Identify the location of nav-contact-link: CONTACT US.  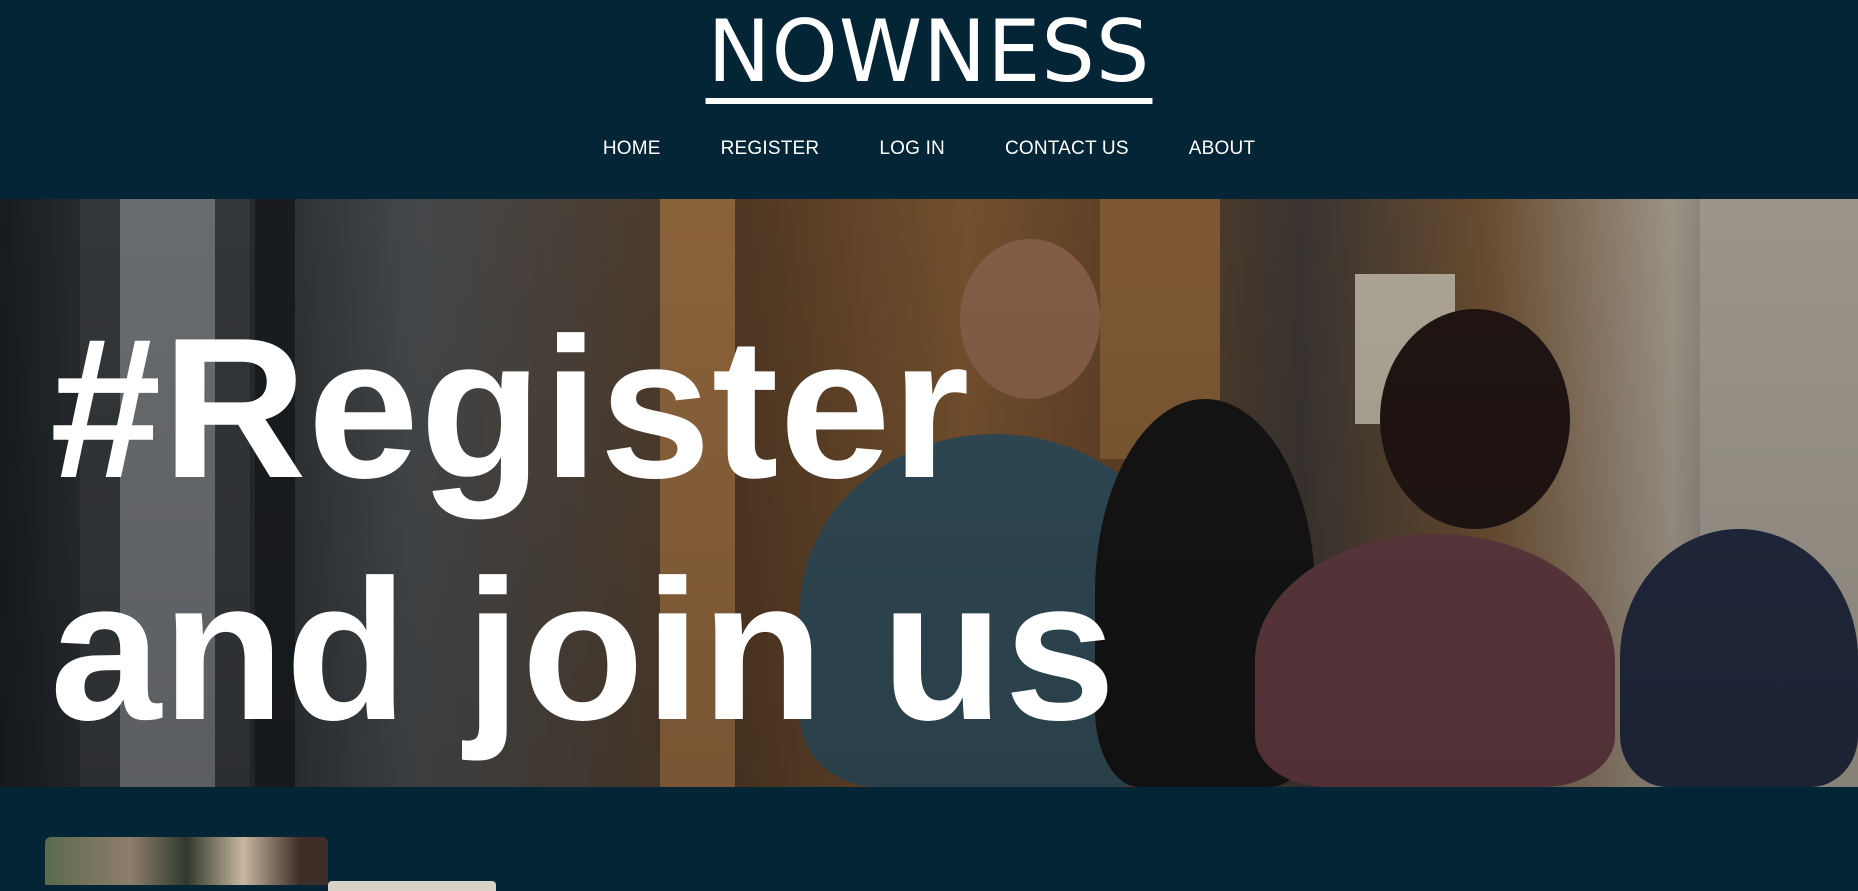
(1067, 149).